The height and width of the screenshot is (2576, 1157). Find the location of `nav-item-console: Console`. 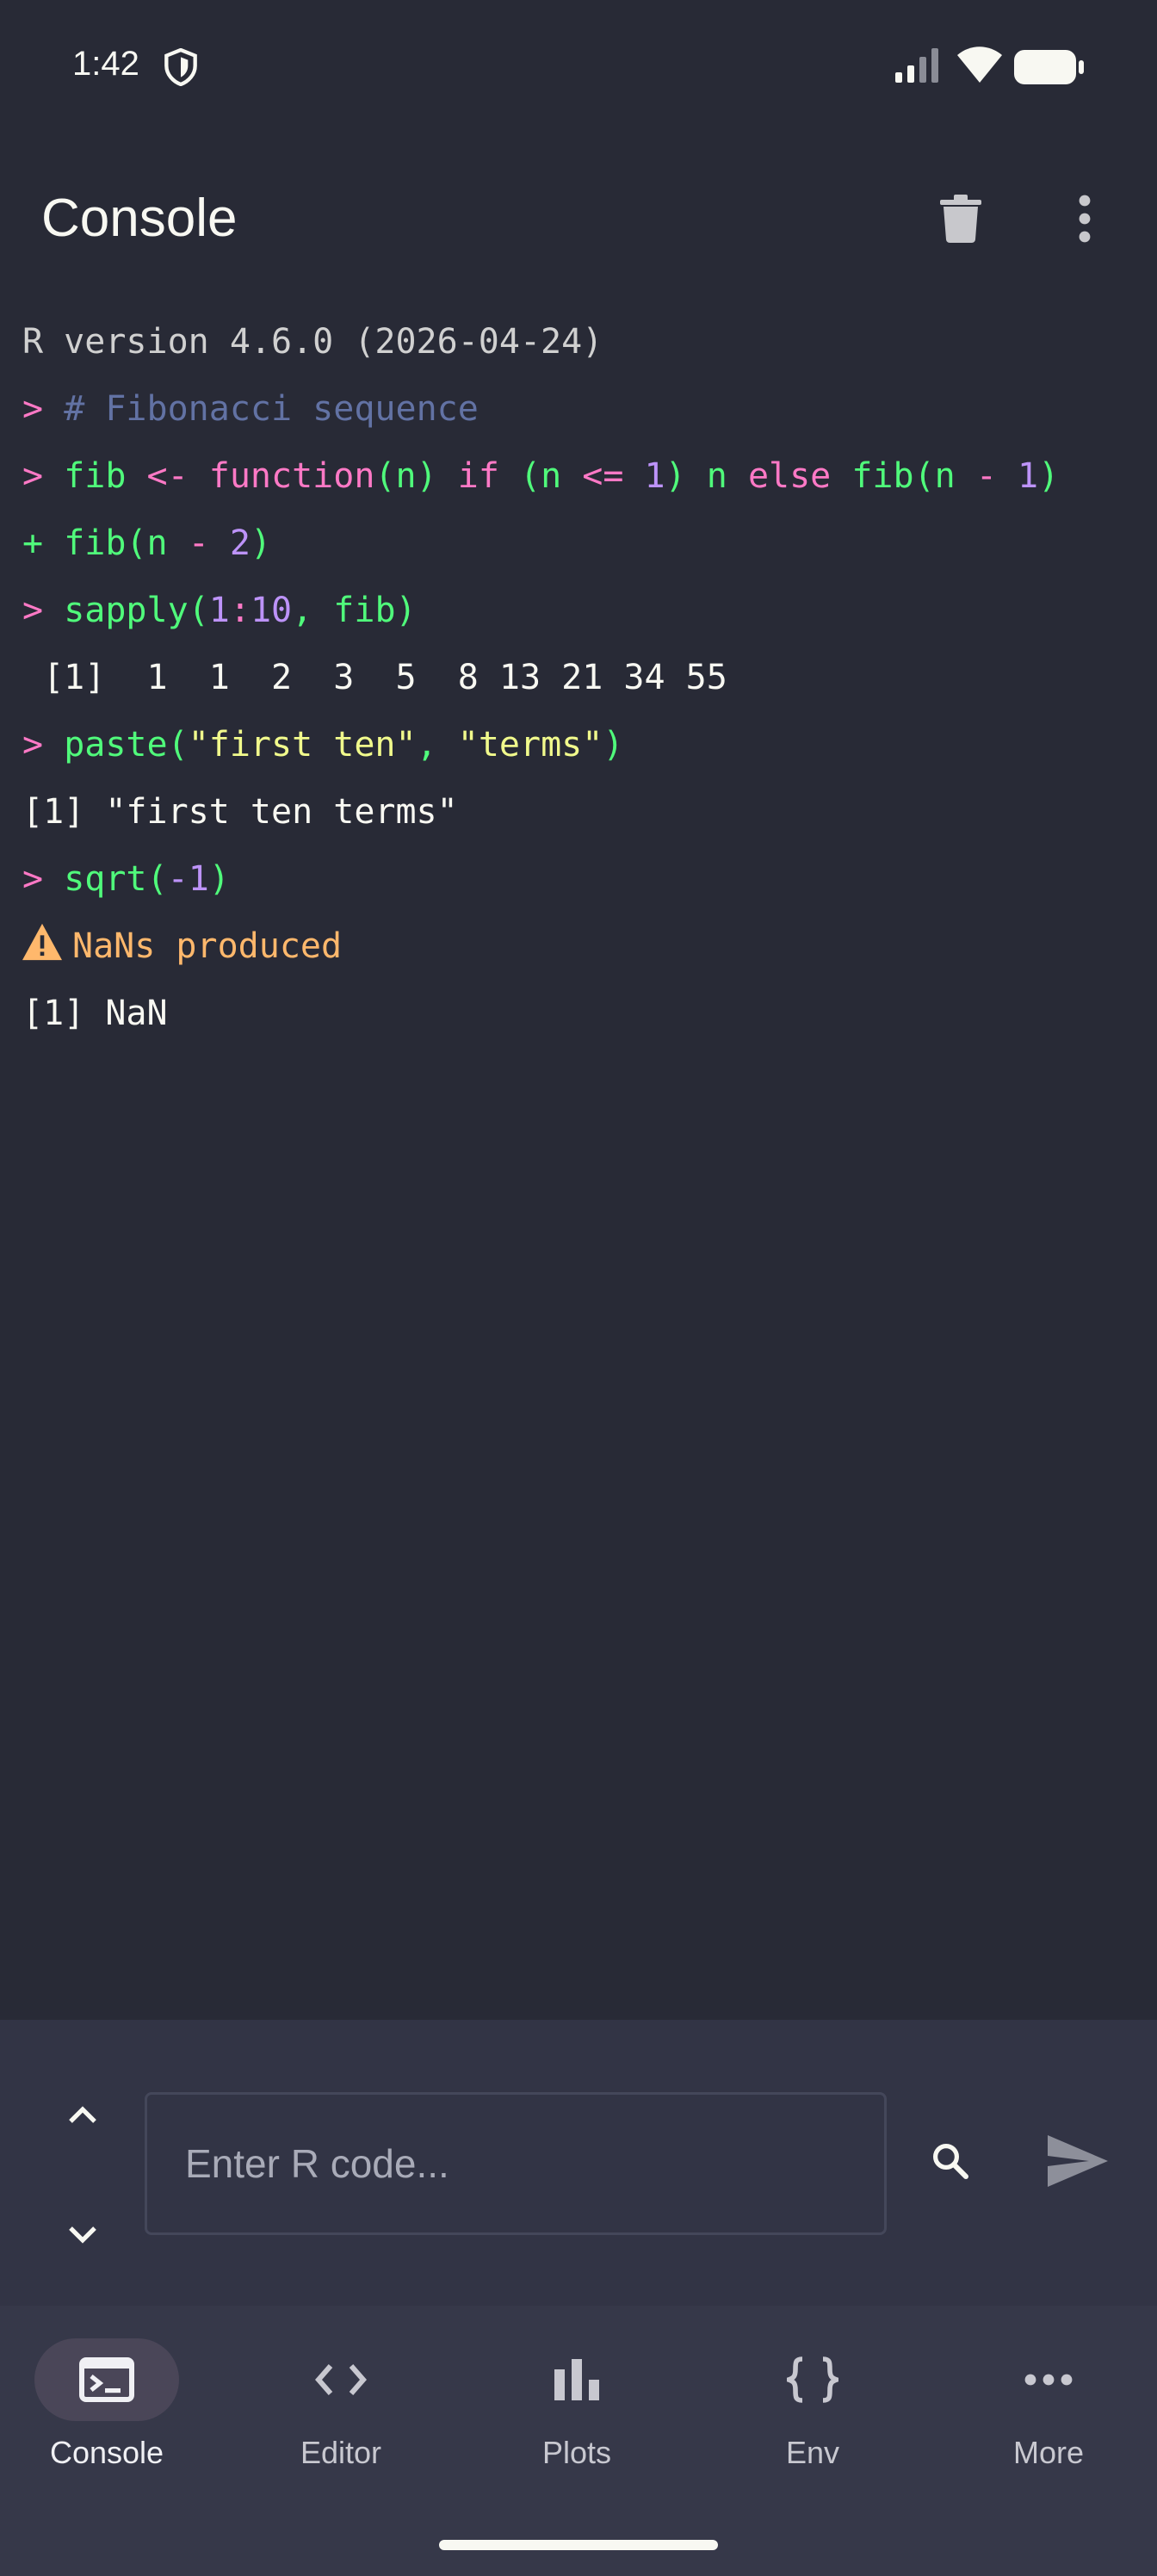

nav-item-console: Console is located at coordinates (106, 2420).